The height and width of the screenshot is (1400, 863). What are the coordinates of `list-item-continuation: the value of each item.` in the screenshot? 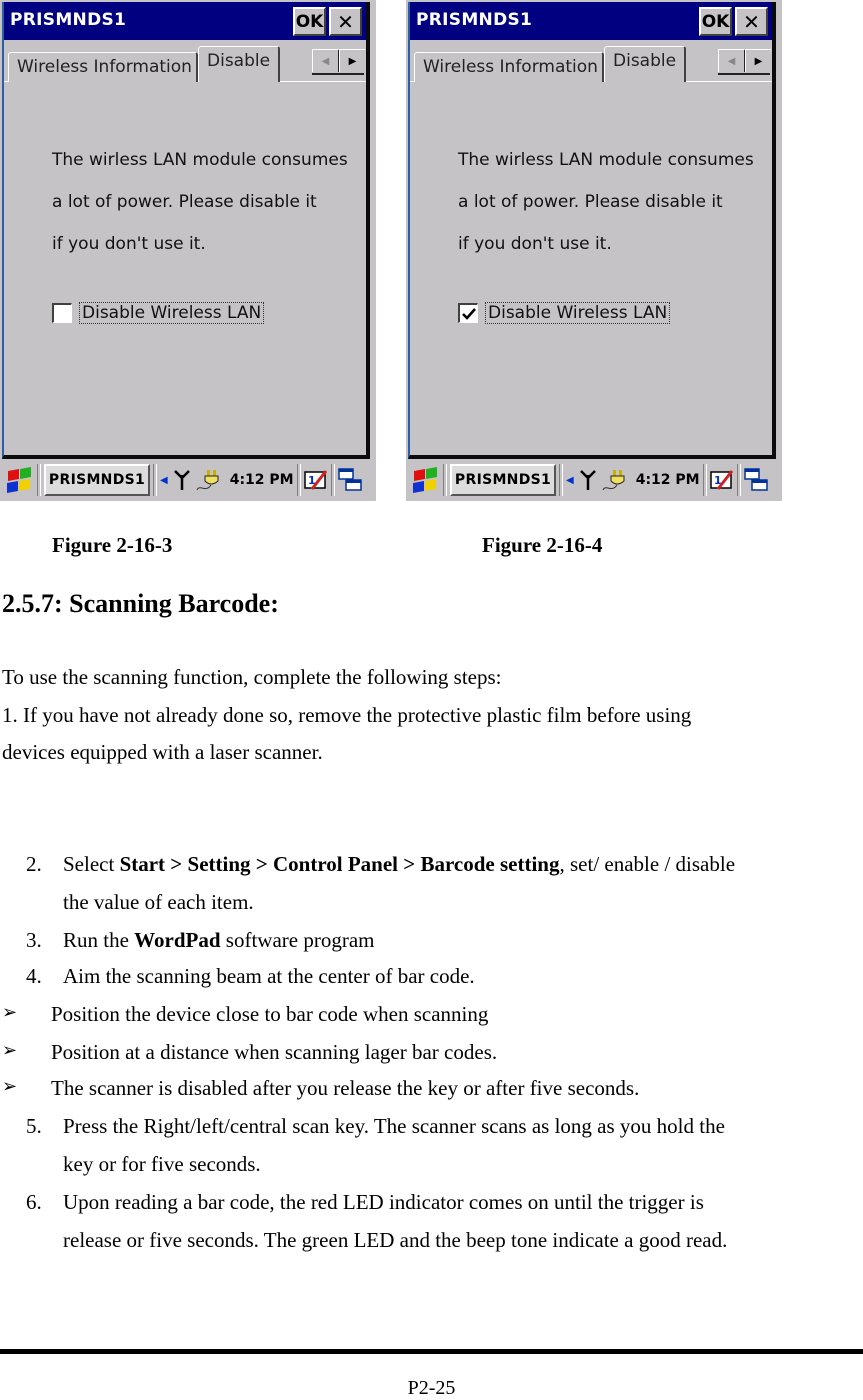 It's located at (158, 902).